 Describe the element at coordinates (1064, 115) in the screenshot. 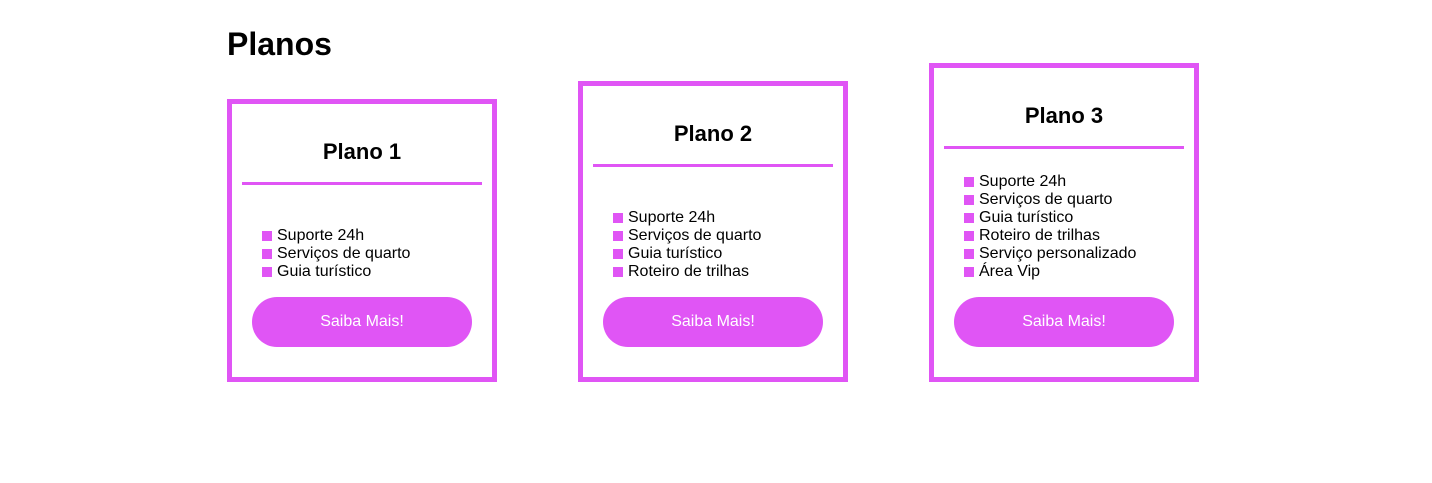

I see `plan-title: Plano 3` at that location.